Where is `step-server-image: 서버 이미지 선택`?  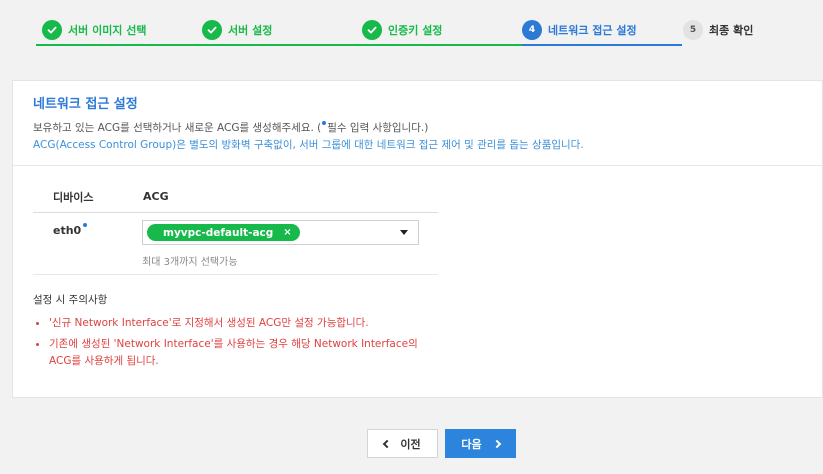
step-server-image: 서버 이미지 선택 is located at coordinates (94, 30).